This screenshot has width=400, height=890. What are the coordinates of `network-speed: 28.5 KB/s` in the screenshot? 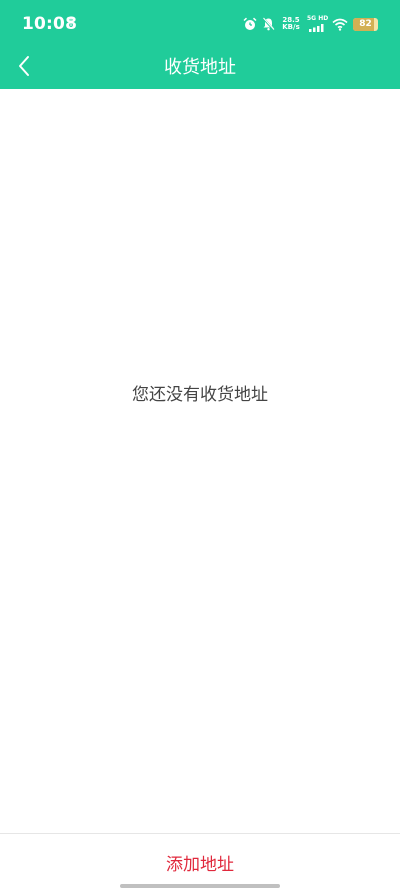 It's located at (291, 24).